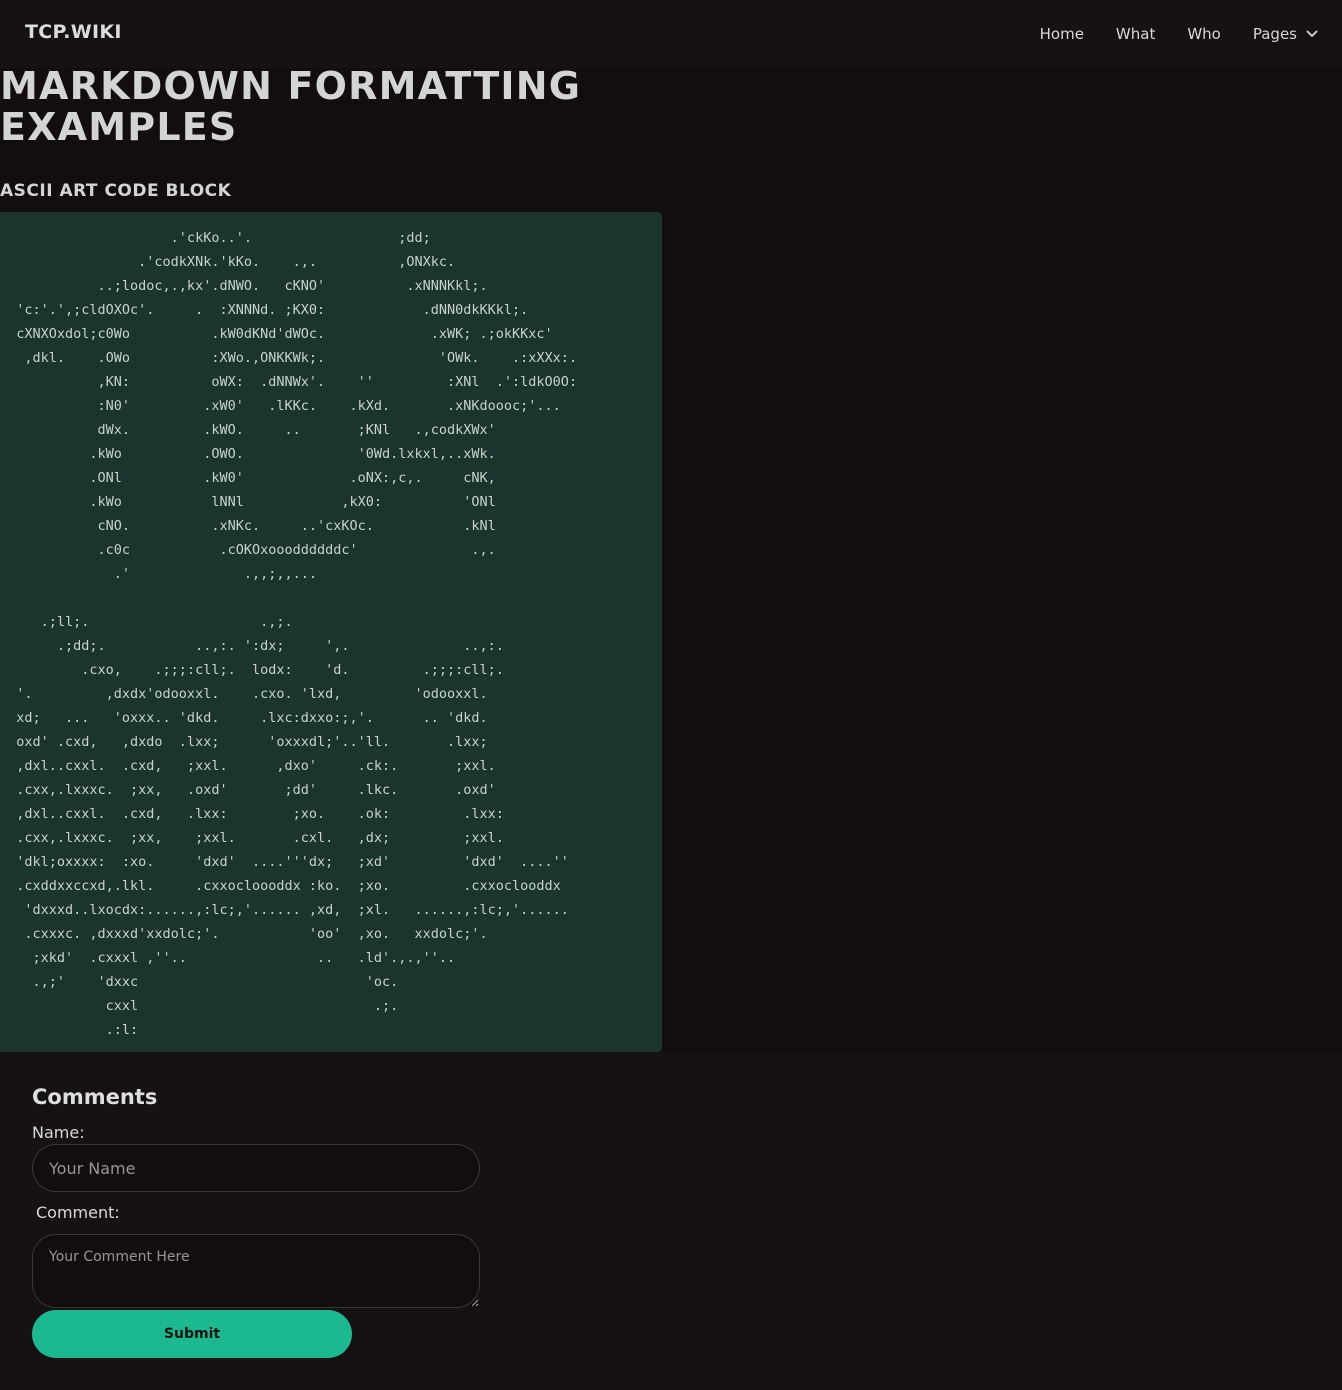 The image size is (1342, 1390). What do you see at coordinates (95, 1097) in the screenshot?
I see `comments-title: Comments` at bounding box center [95, 1097].